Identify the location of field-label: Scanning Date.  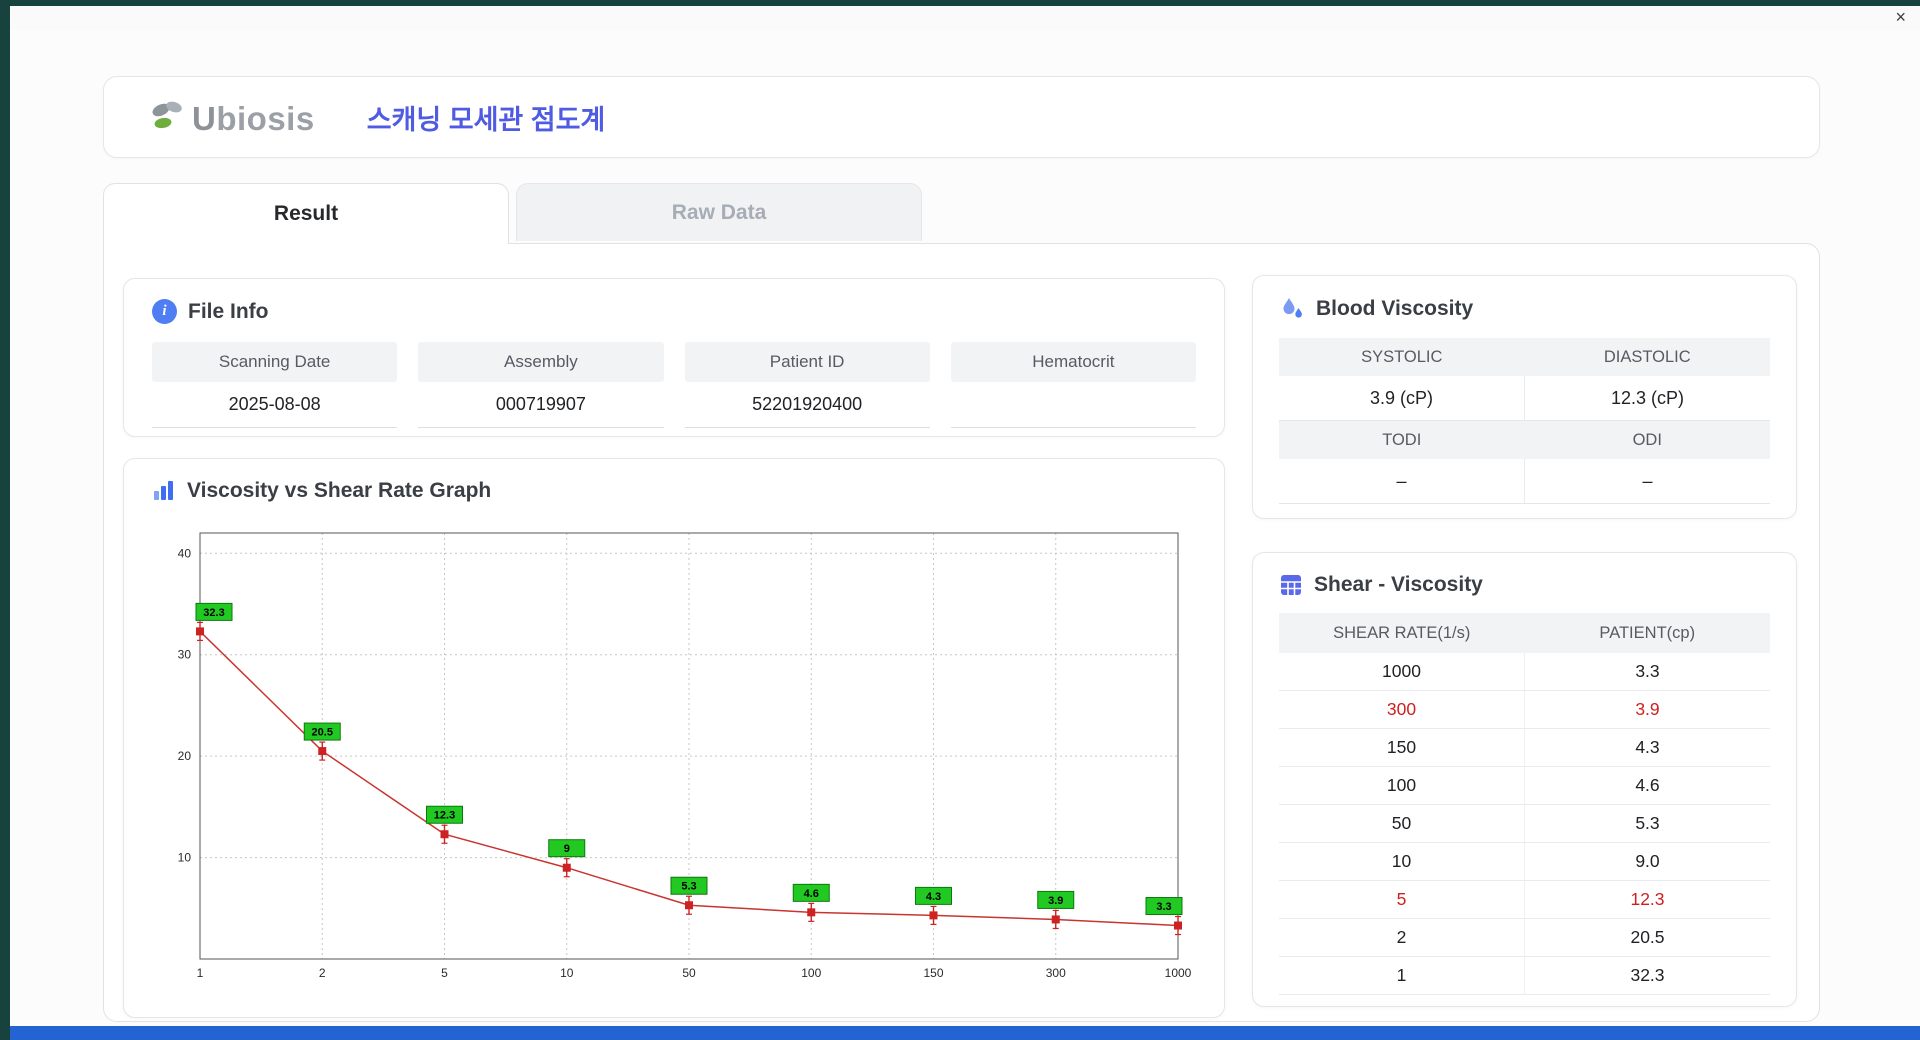
(275, 362).